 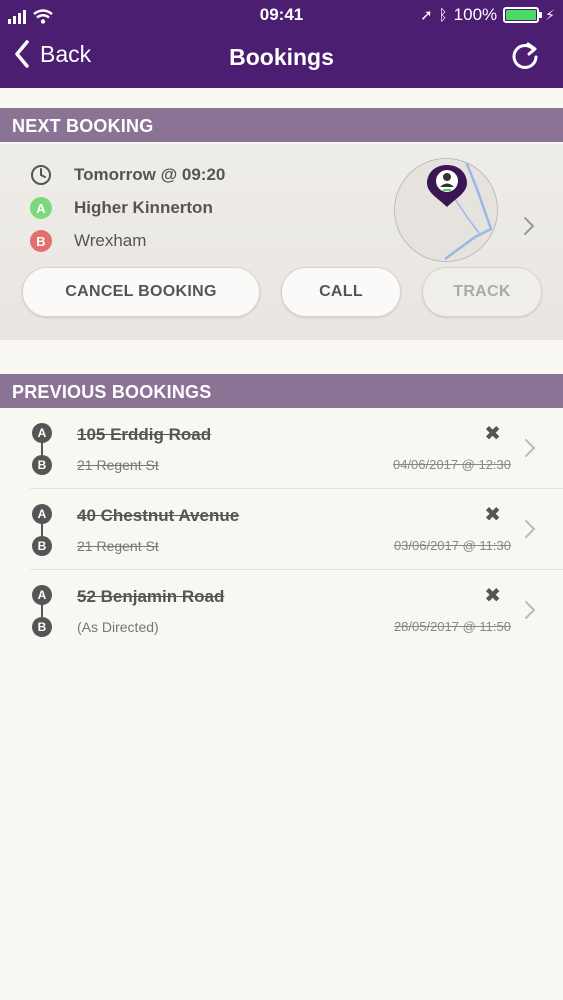 What do you see at coordinates (41, 175) in the screenshot?
I see `clock-icon` at bounding box center [41, 175].